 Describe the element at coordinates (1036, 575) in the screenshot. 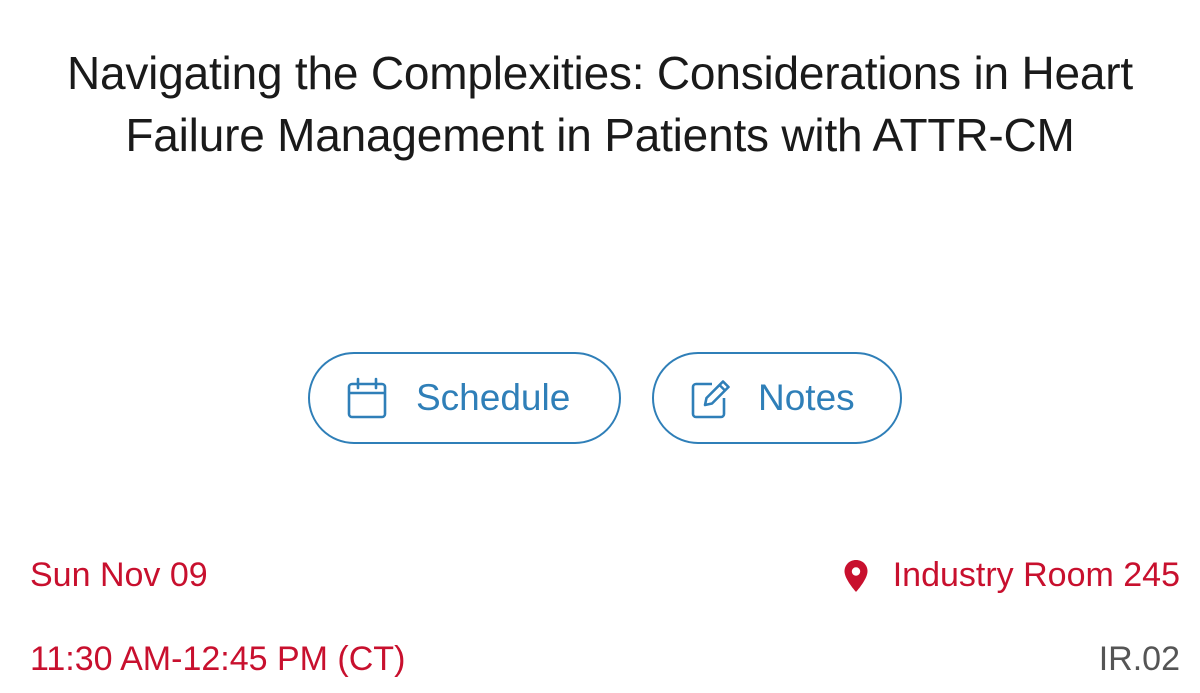

I see `session-location-label: Industry Room 245` at that location.